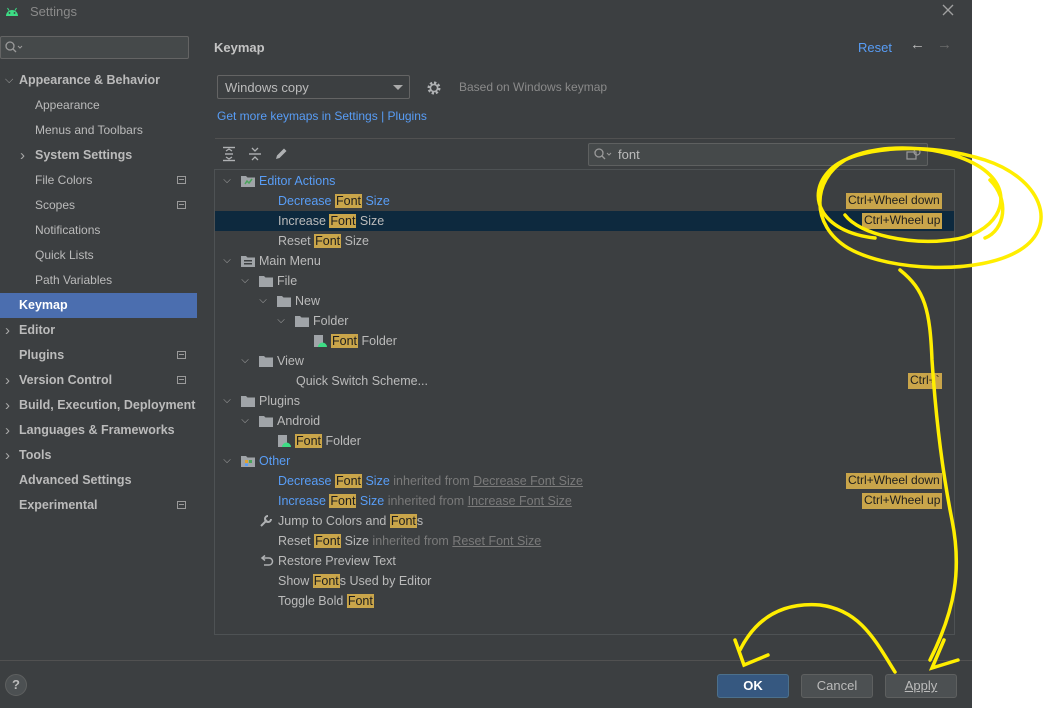 This screenshot has height=708, width=1052. What do you see at coordinates (519, 501) in the screenshot?
I see `tree-row-text: Increase Font Size` at bounding box center [519, 501].